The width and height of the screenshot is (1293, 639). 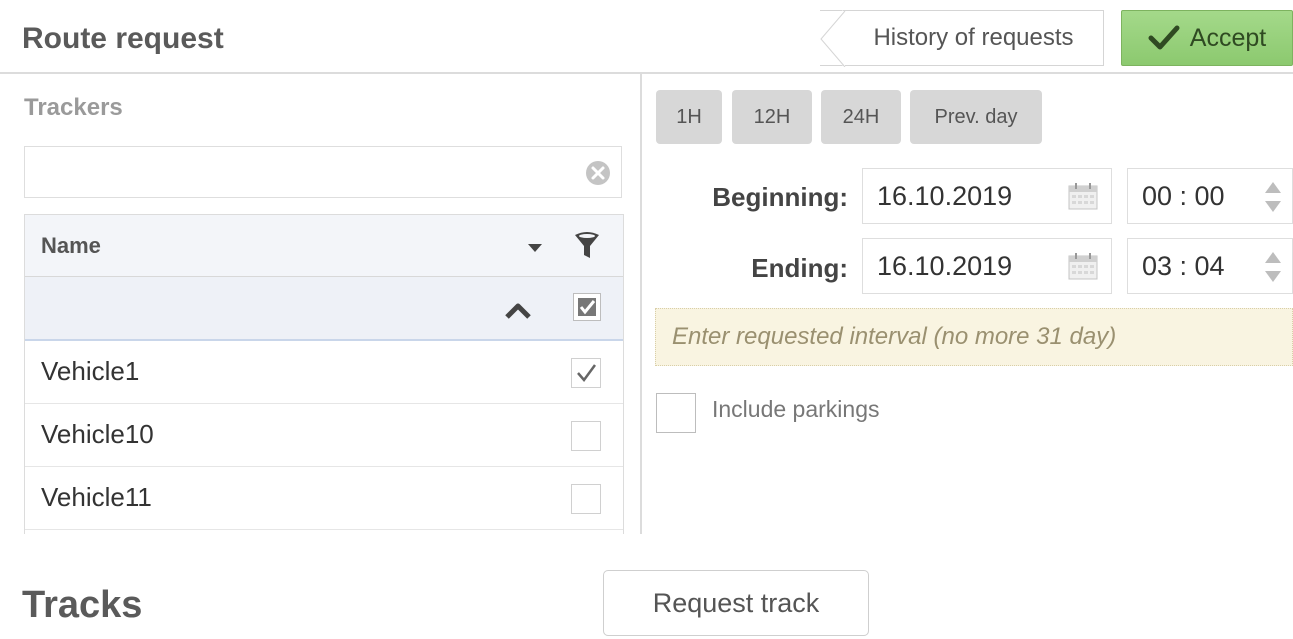 I want to click on select-all-row, so click(x=324, y=309).